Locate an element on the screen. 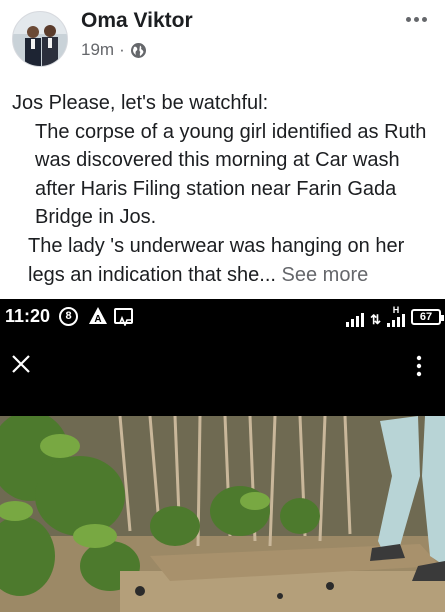 The image size is (445, 612). pulse-icon is located at coordinates (123, 318).